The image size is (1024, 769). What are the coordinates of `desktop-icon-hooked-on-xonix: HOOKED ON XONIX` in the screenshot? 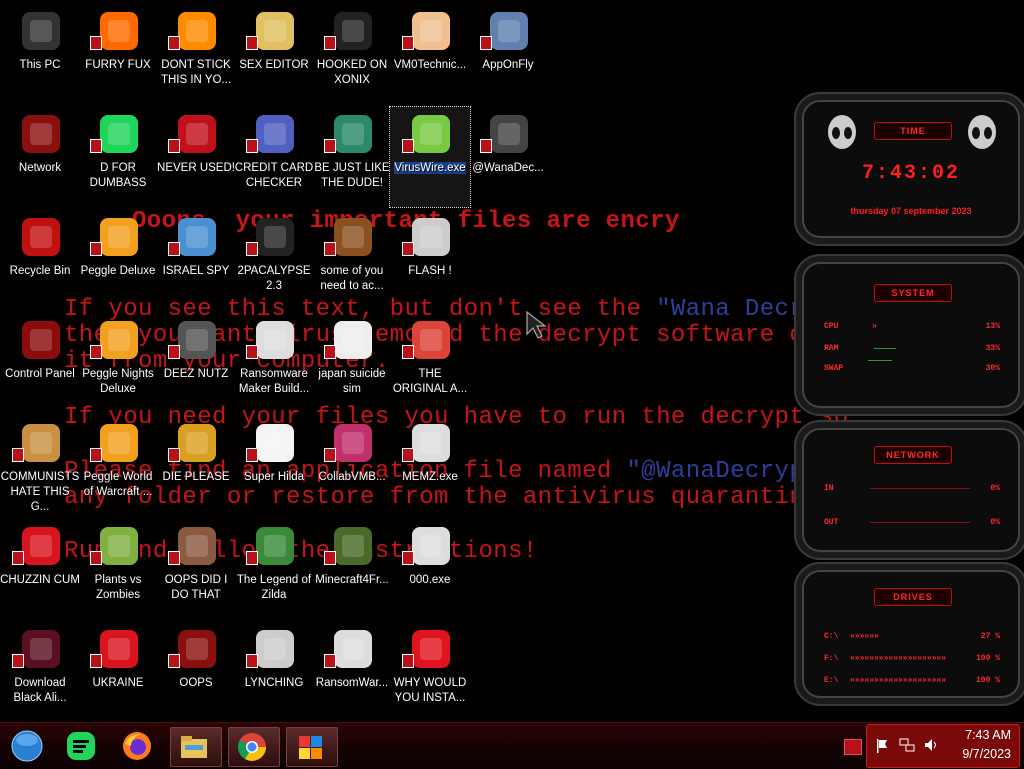 It's located at (352, 54).